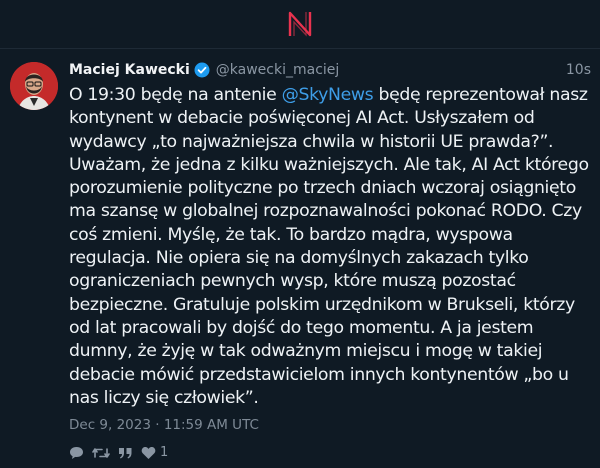  I want to click on nitter-logo, so click(300, 24).